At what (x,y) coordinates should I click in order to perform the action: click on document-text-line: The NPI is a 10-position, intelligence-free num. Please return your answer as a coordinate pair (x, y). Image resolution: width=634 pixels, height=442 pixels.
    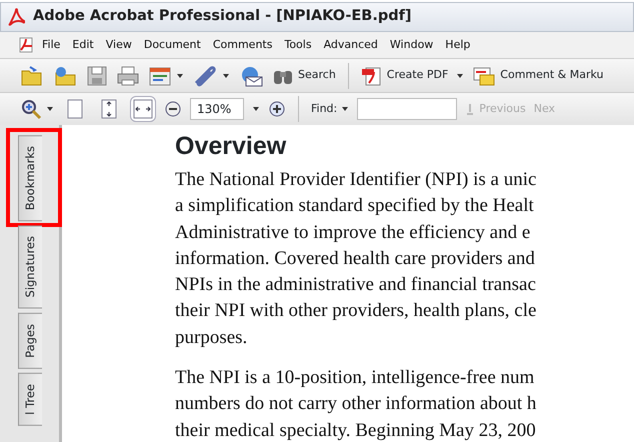
    Looking at the image, I should click on (355, 378).